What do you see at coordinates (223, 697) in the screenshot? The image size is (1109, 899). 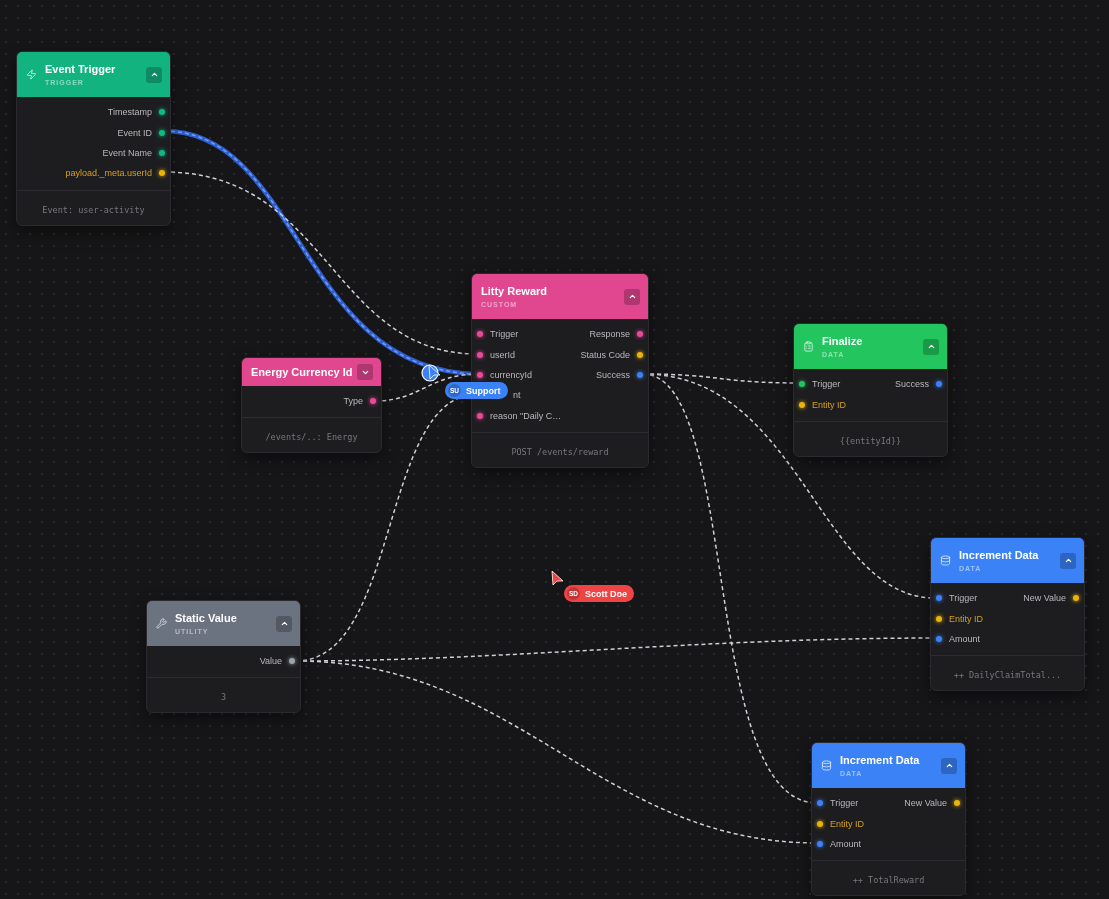 I see `node-footer: 3` at bounding box center [223, 697].